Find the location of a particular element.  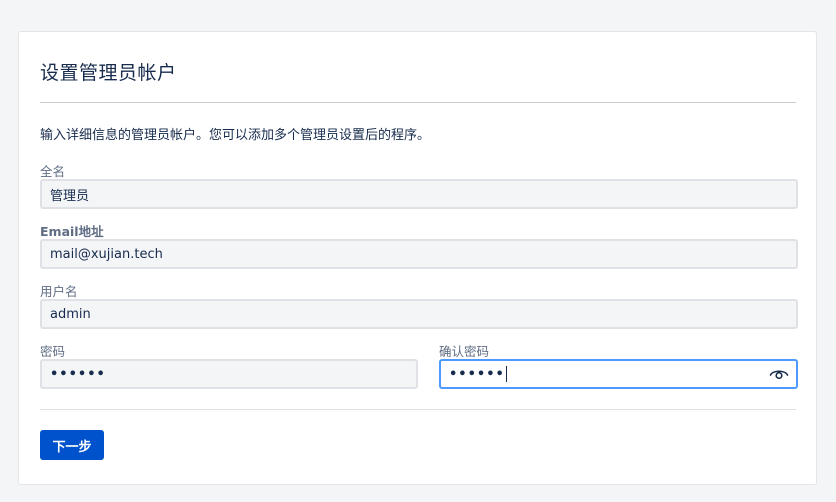

fullname-input: 管理员 is located at coordinates (419, 194).